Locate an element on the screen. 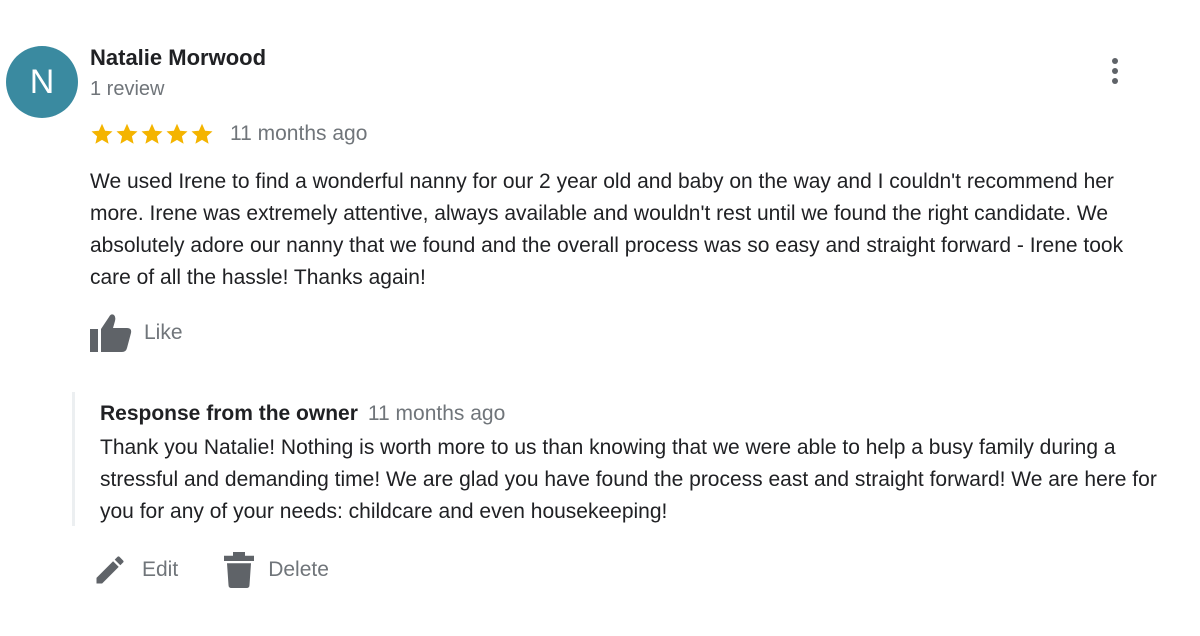 The width and height of the screenshot is (1200, 636). like-label: Like is located at coordinates (163, 332).